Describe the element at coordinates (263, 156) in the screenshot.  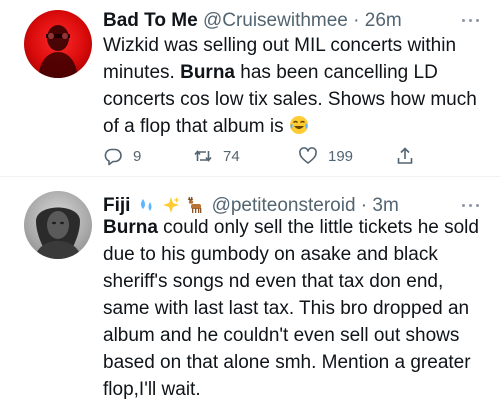
I see `tweet-actions: 9 74 199` at that location.